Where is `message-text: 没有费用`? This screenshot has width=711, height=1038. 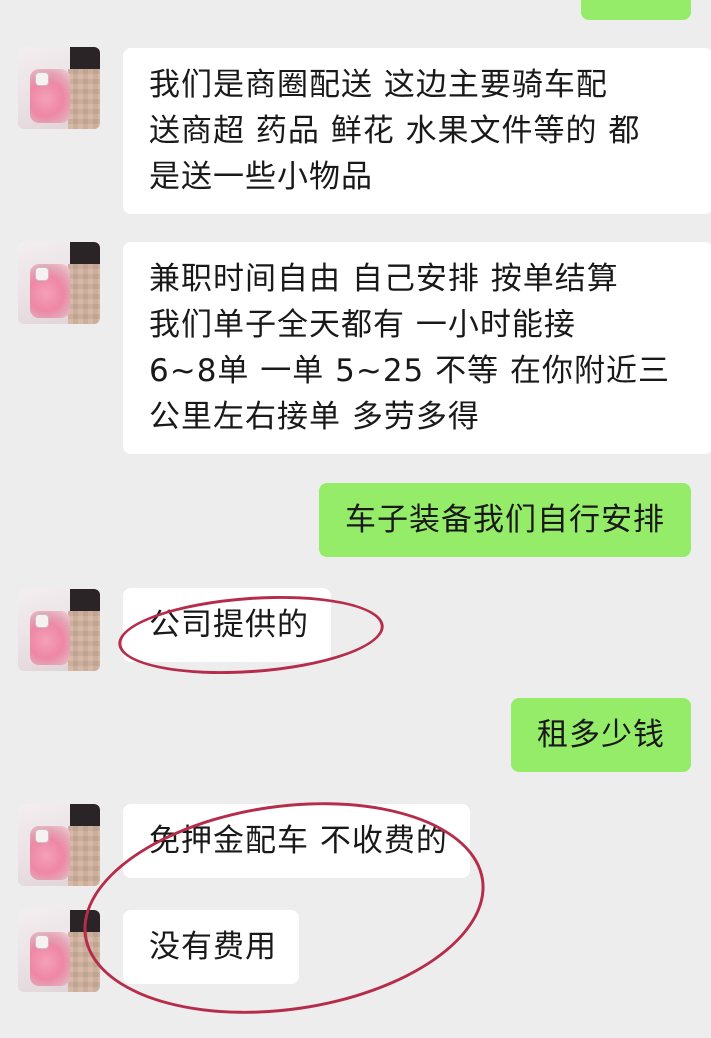
message-text: 没有费用 is located at coordinates (213, 947).